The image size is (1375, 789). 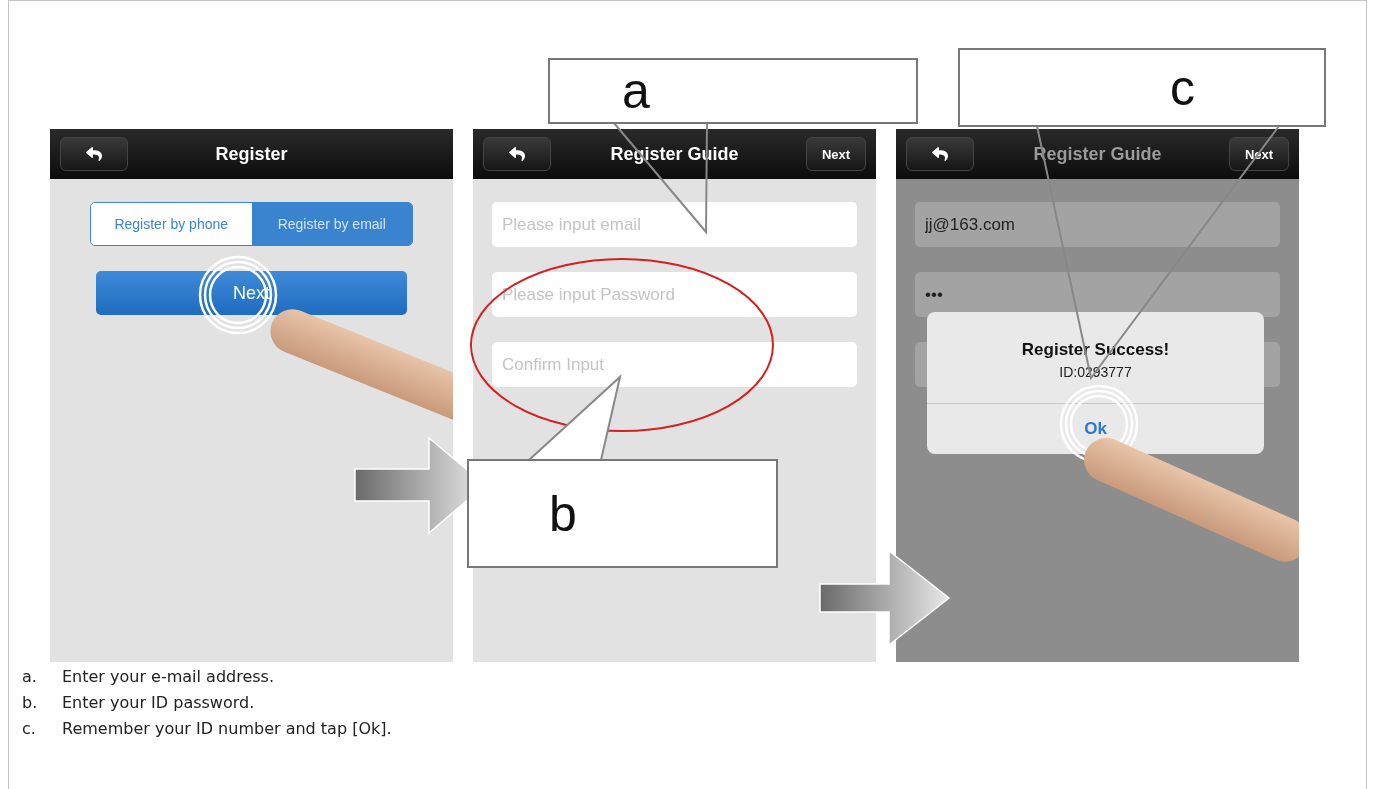 What do you see at coordinates (30, 676) in the screenshot?
I see `step-marker: a.` at bounding box center [30, 676].